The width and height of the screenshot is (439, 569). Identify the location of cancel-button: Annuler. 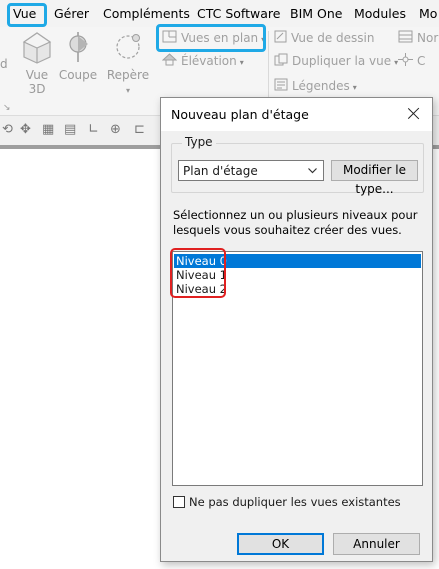
(376, 544).